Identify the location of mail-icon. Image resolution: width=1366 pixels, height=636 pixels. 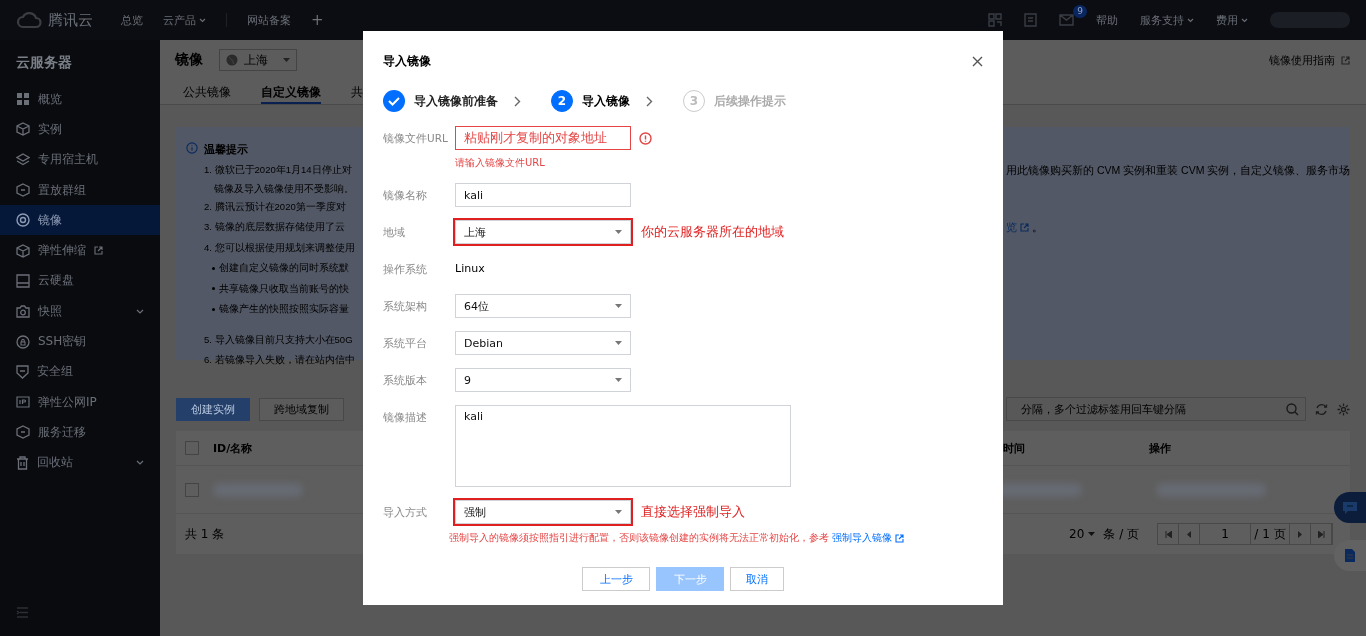
(1066, 20).